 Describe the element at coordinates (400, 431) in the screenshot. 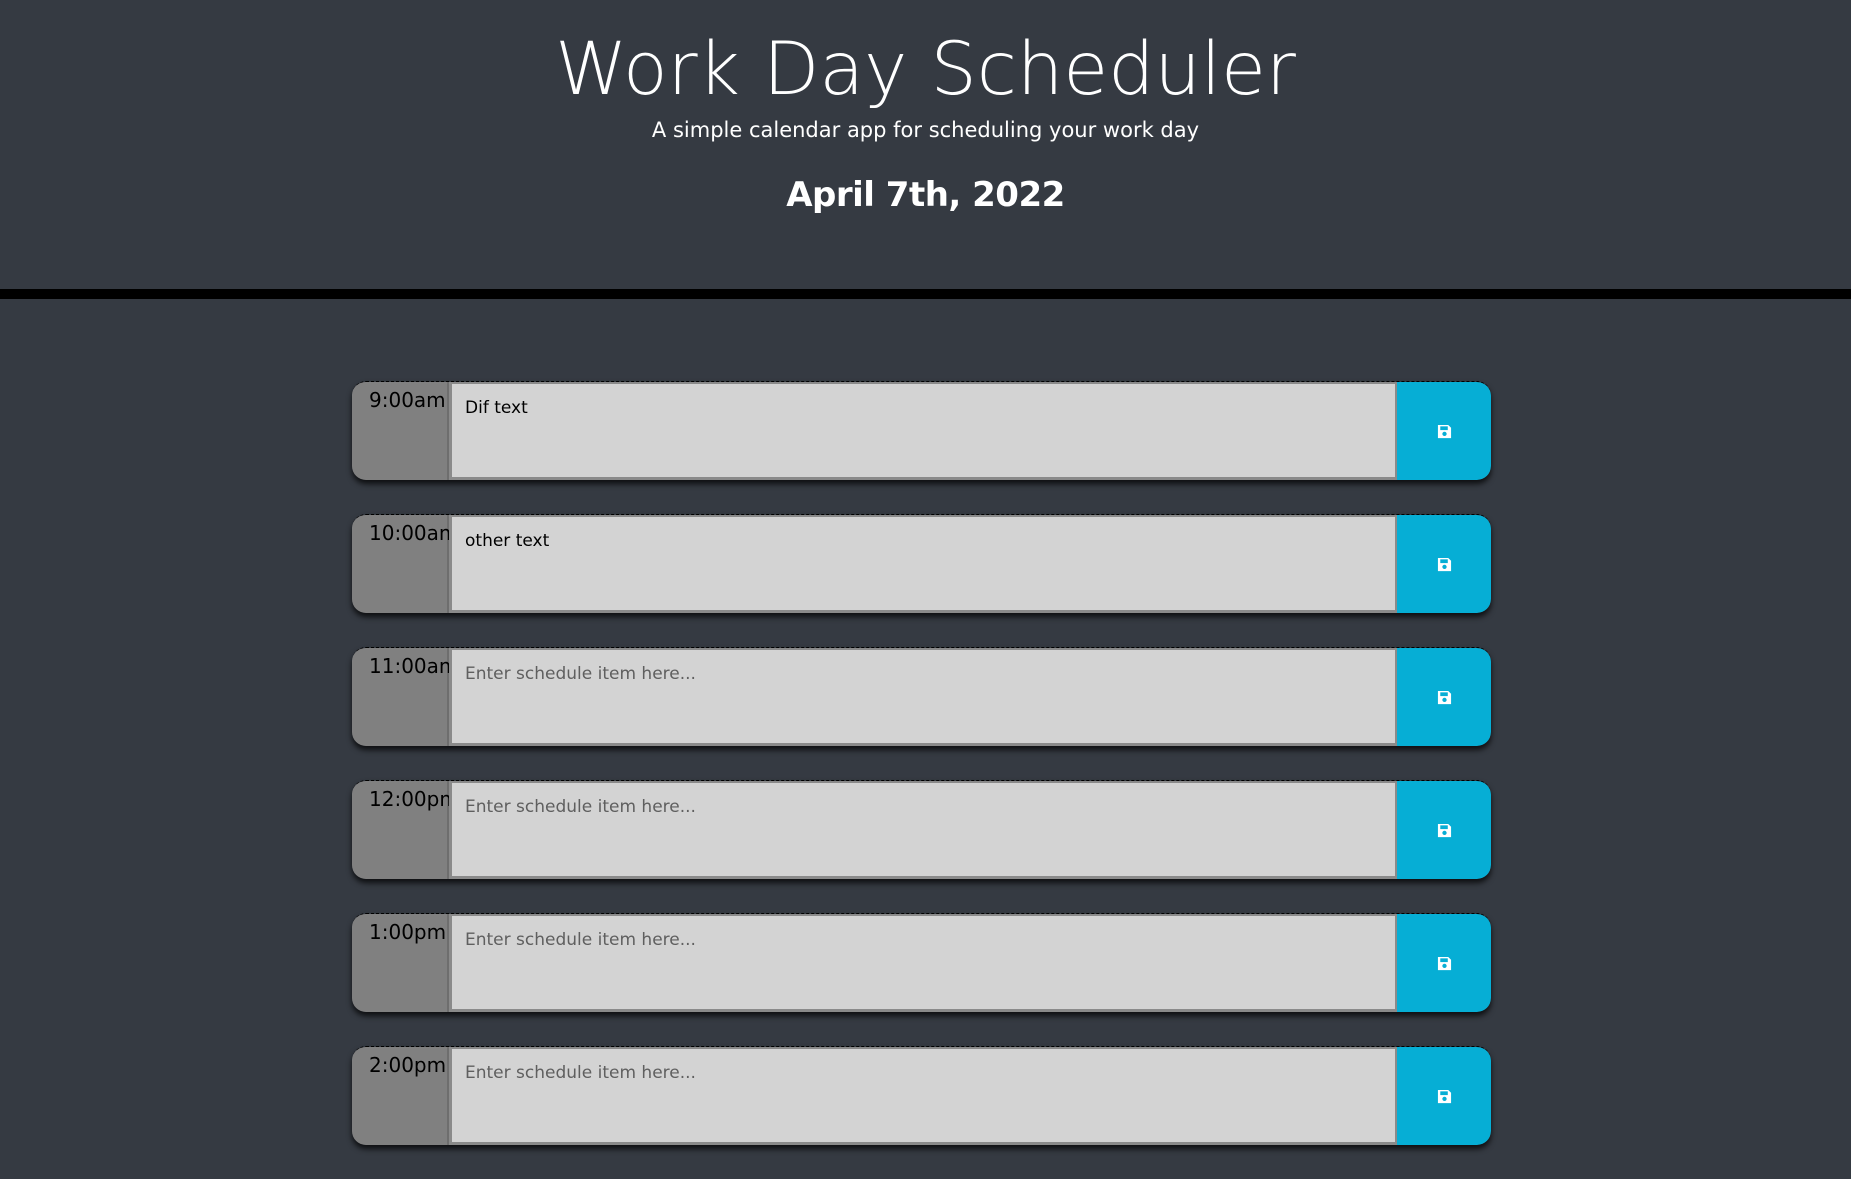

I see `hour-label: 9:00am` at that location.